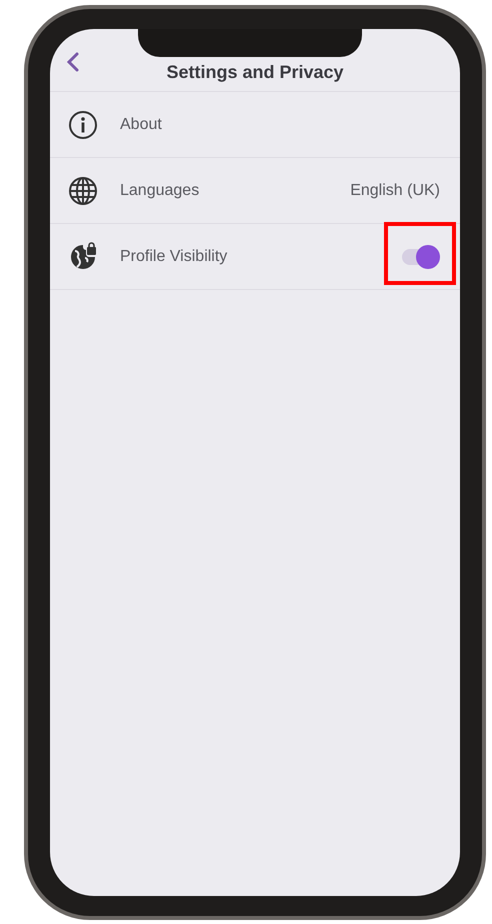 This screenshot has width=492, height=924. Describe the element at coordinates (255, 191) in the screenshot. I see `settings-row: Languages English (UK)` at that location.